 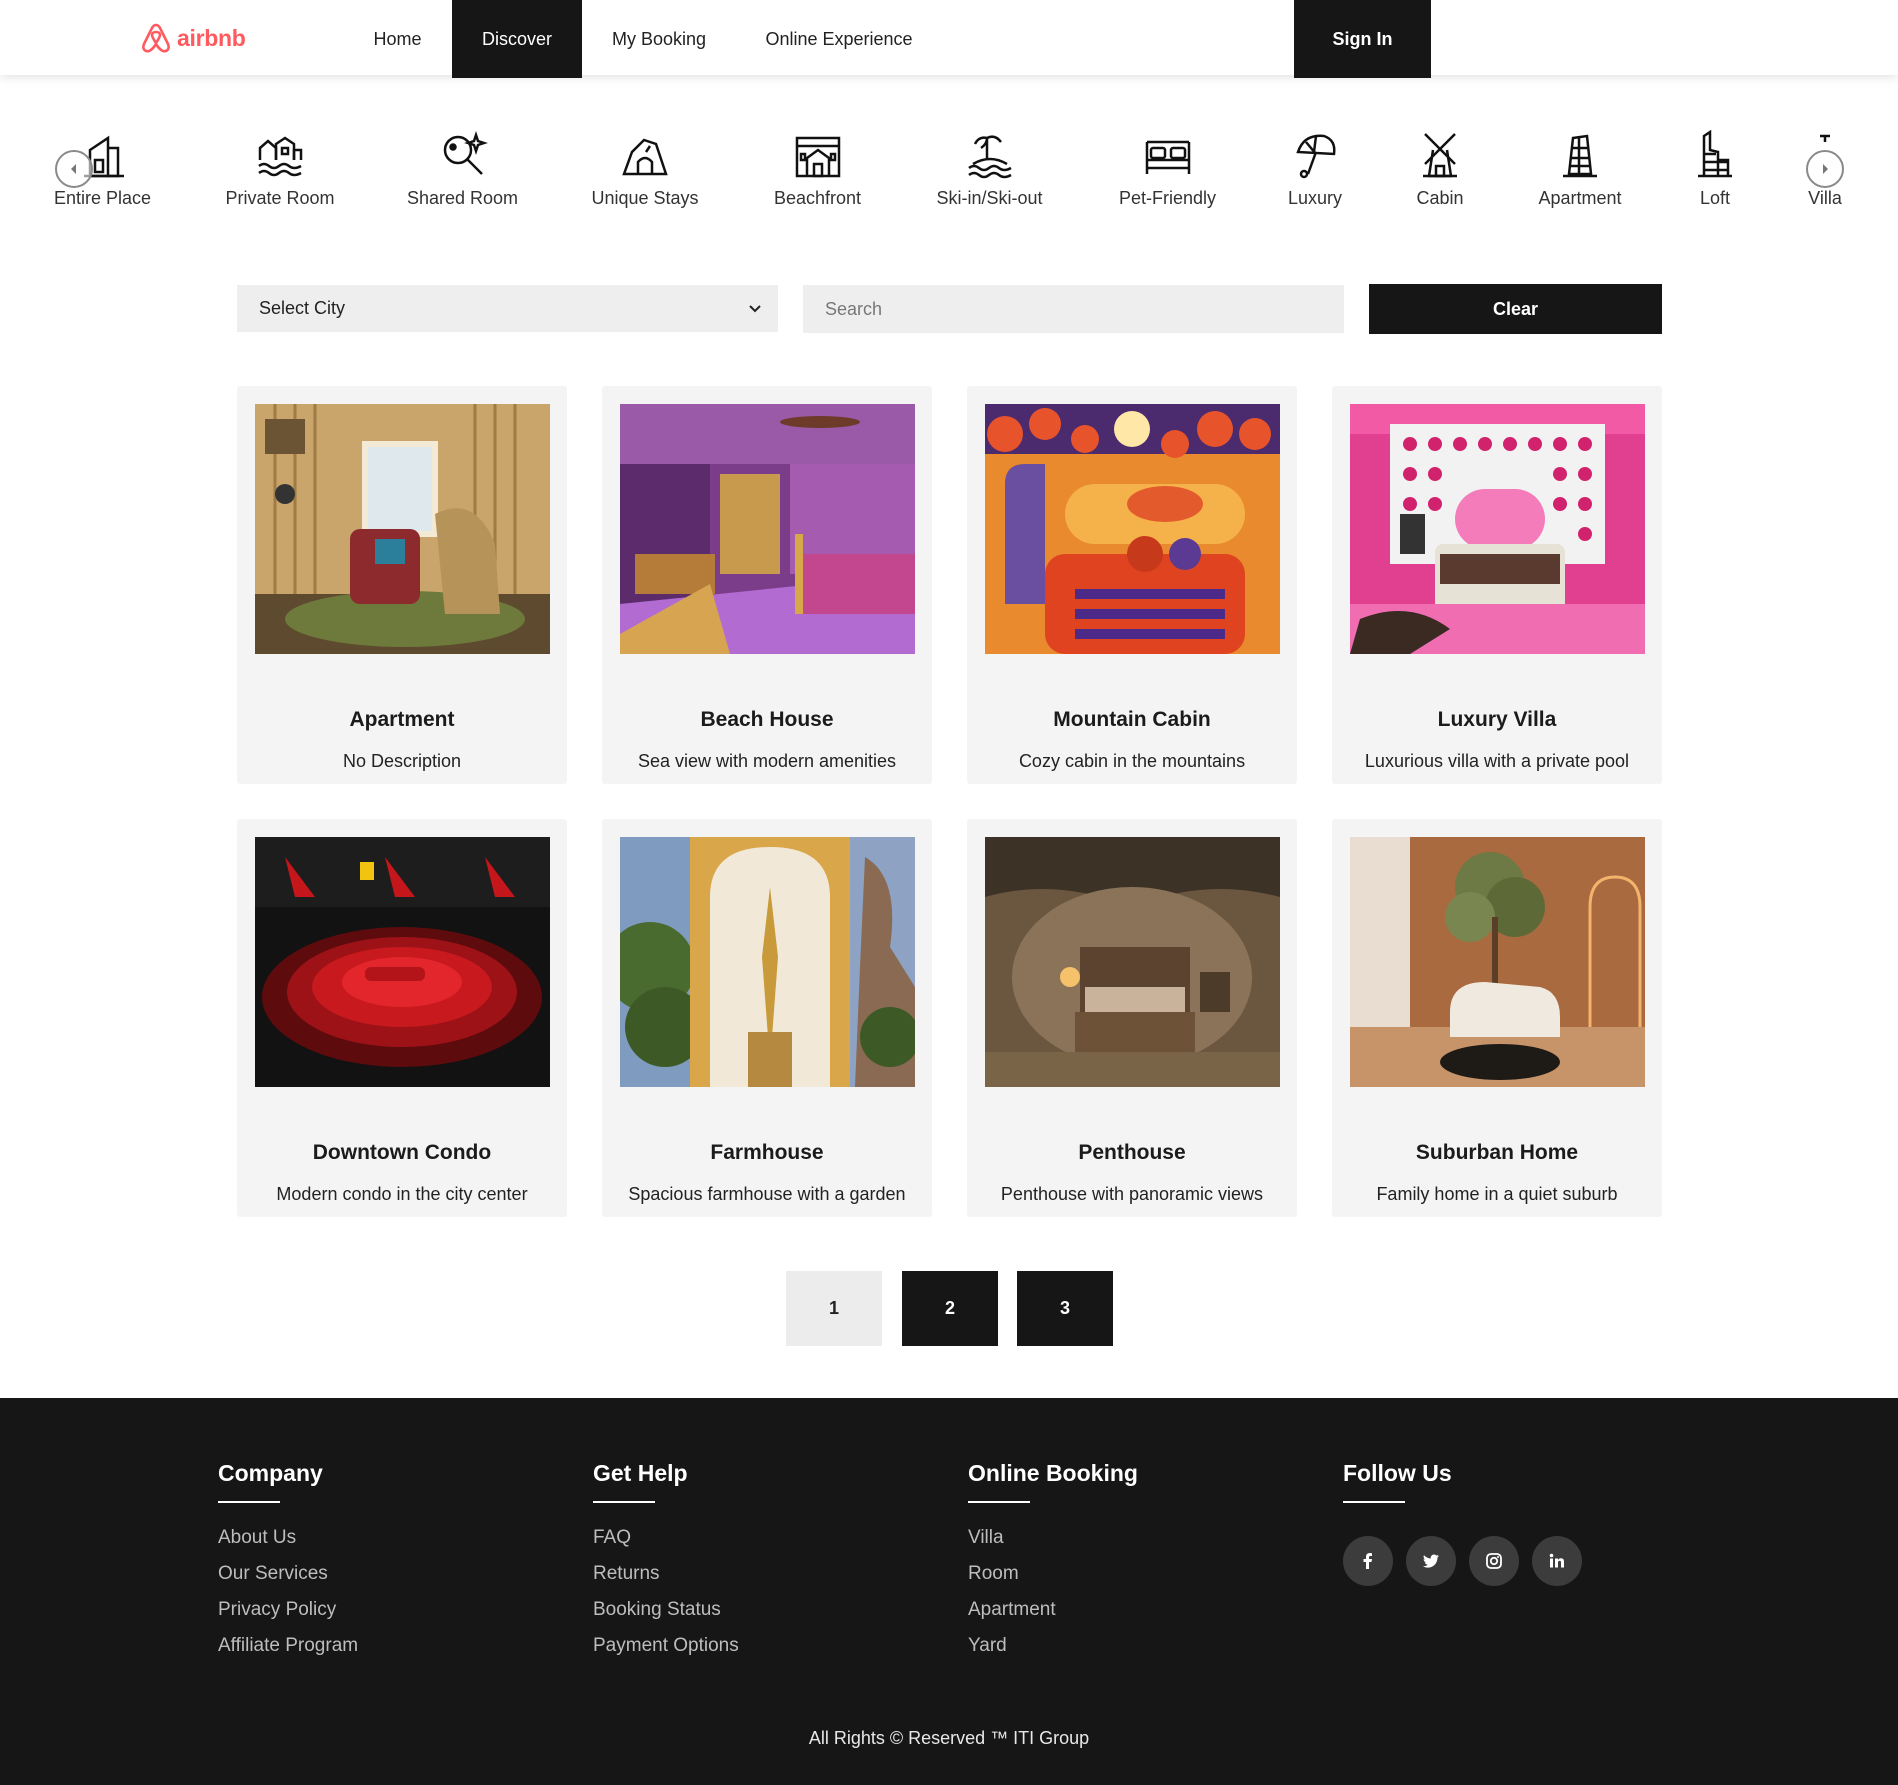 What do you see at coordinates (1515, 309) in the screenshot?
I see `clear-button: Clear` at bounding box center [1515, 309].